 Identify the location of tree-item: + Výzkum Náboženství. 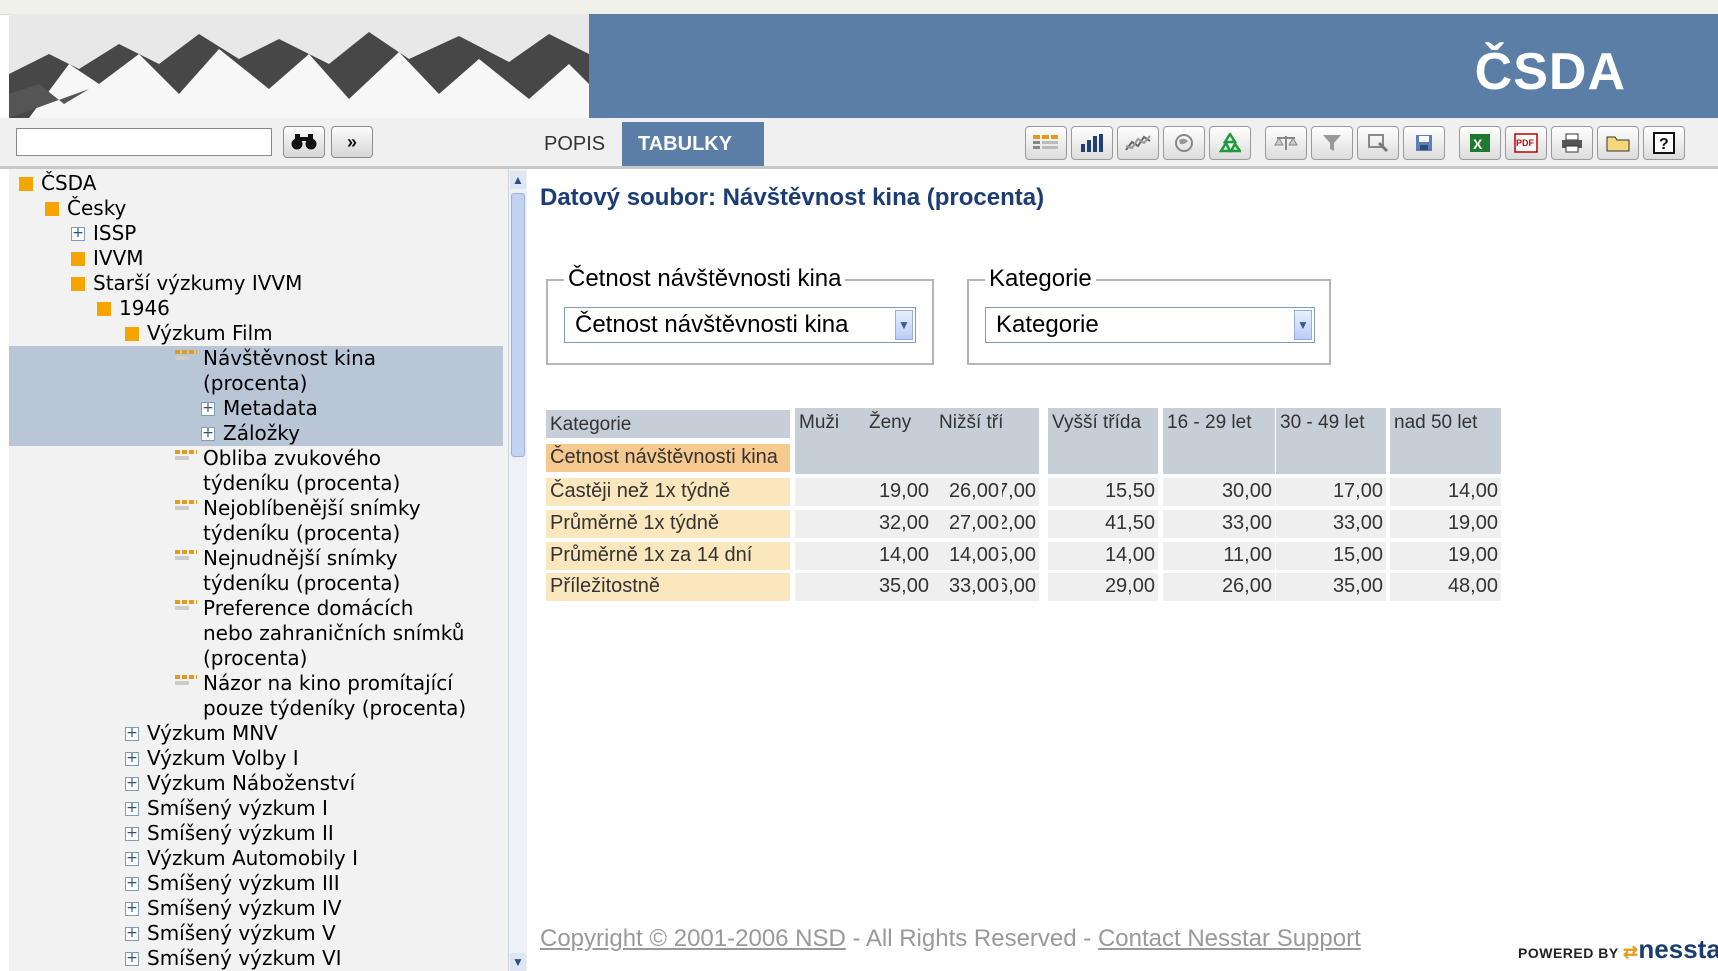
(256, 783).